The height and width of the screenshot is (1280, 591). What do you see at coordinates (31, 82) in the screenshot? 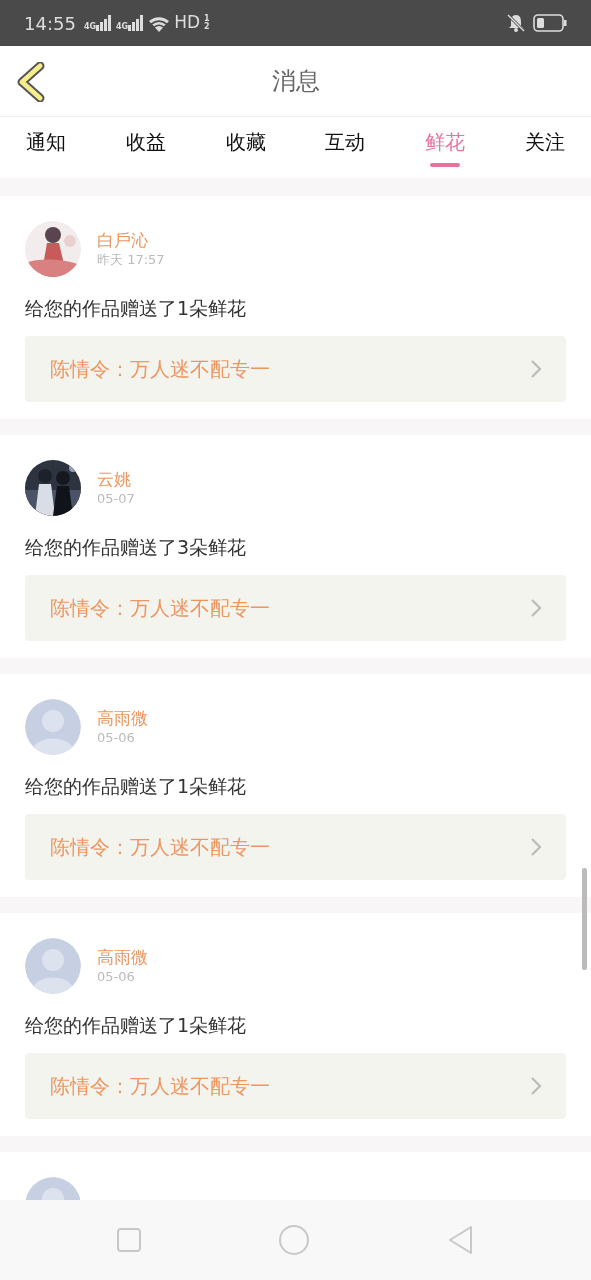
I see `back-button` at bounding box center [31, 82].